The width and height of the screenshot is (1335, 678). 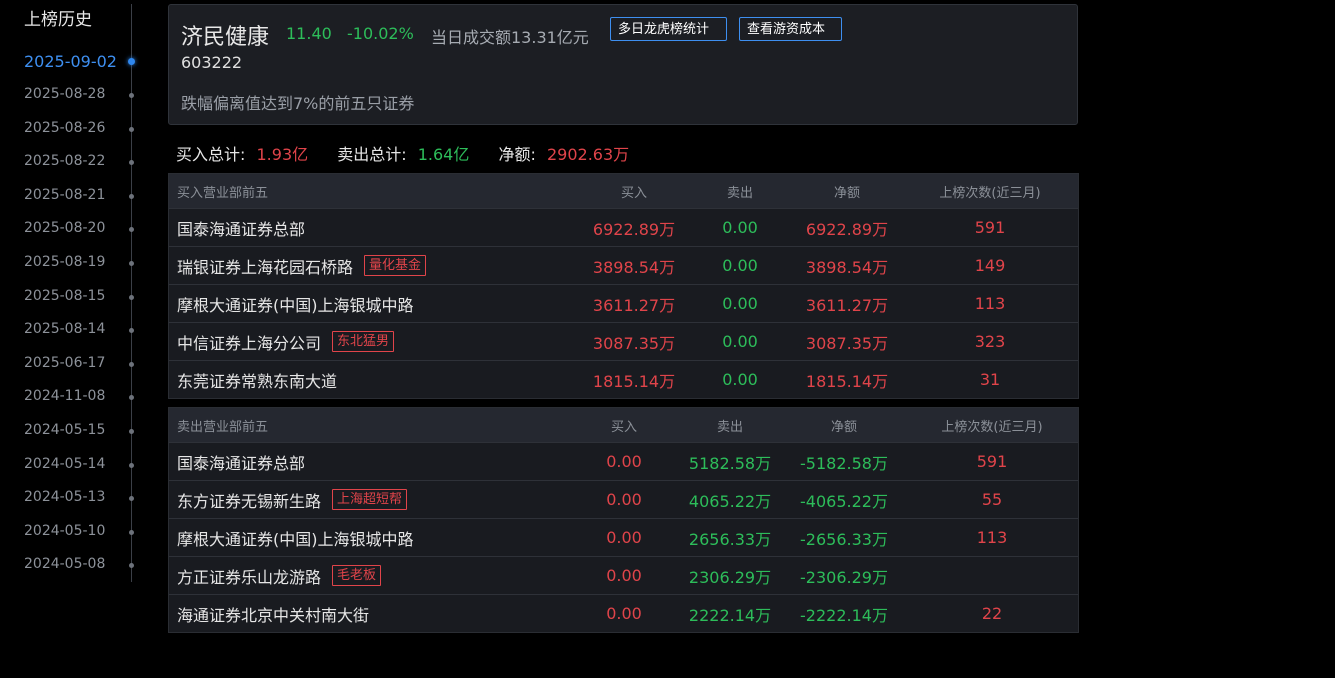 What do you see at coordinates (64, 531) in the screenshot?
I see `history-date-item: 2024-05-10` at bounding box center [64, 531].